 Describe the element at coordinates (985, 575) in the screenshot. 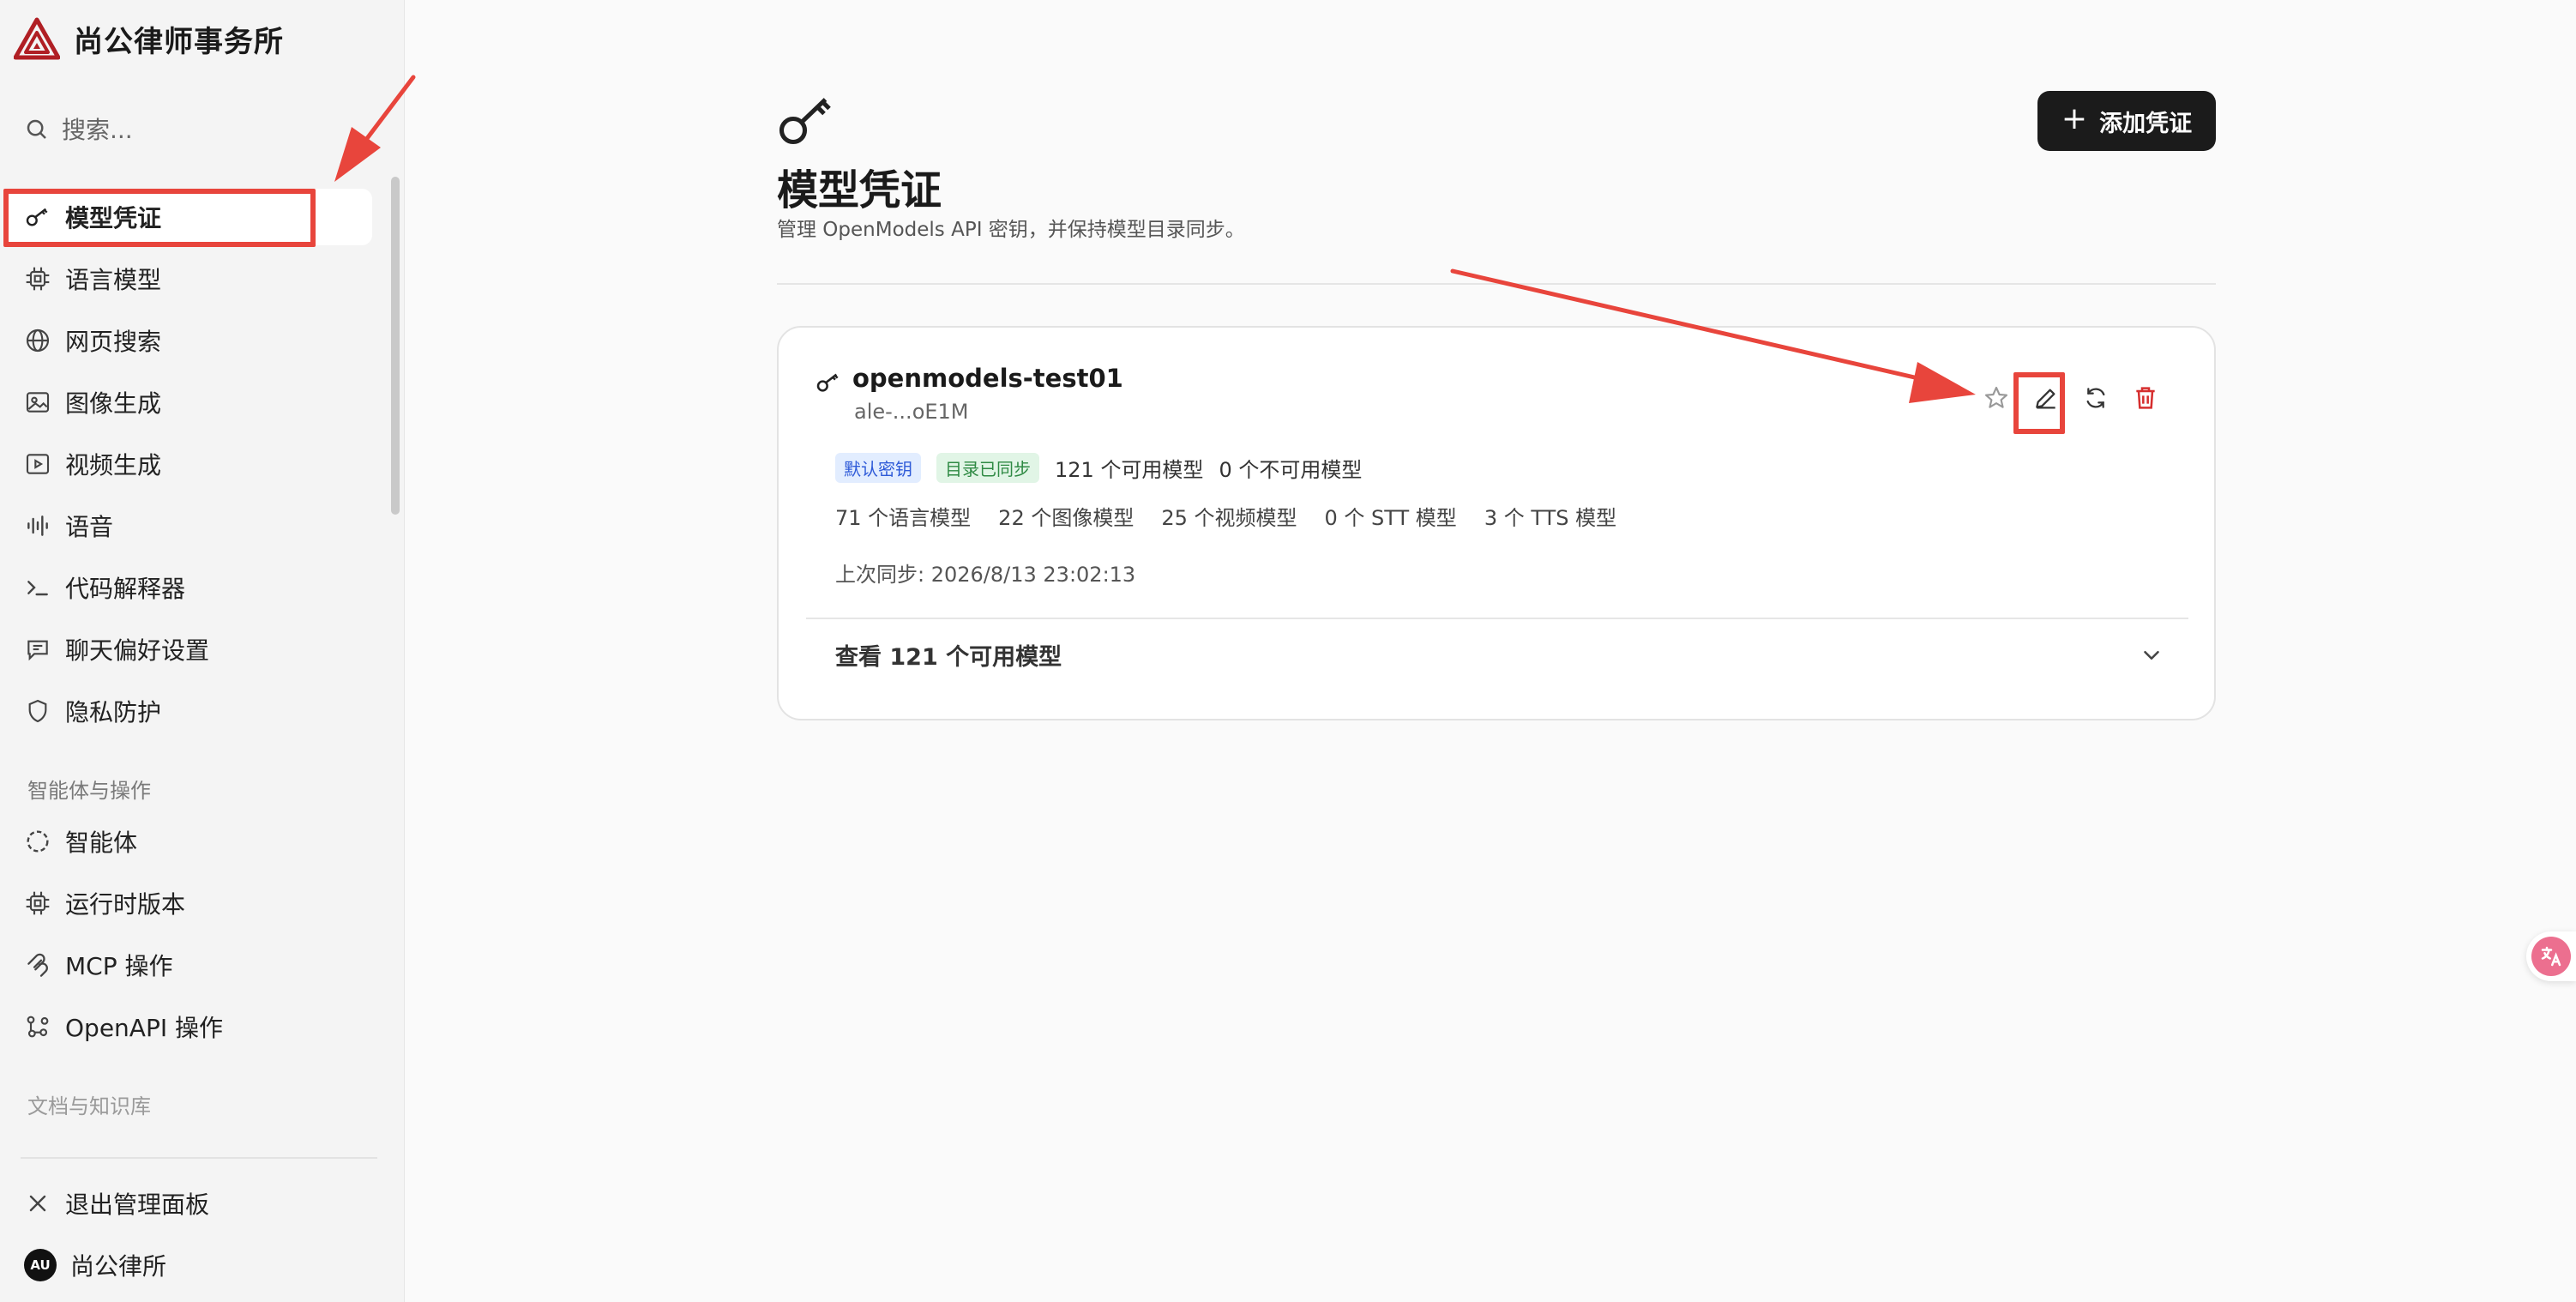

I see `last-sync-text: 上次同步: 2026/8/13 23:02:13` at that location.